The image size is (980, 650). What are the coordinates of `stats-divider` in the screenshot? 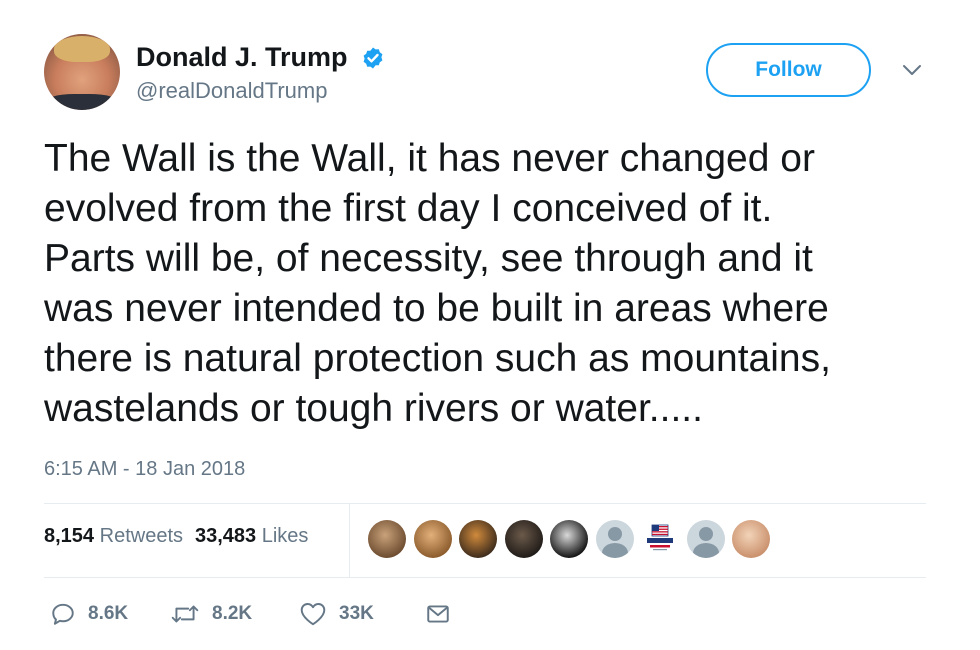 It's located at (349, 540).